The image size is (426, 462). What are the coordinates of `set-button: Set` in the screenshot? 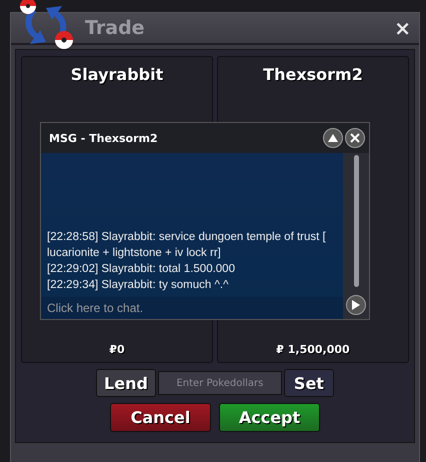 It's located at (309, 383).